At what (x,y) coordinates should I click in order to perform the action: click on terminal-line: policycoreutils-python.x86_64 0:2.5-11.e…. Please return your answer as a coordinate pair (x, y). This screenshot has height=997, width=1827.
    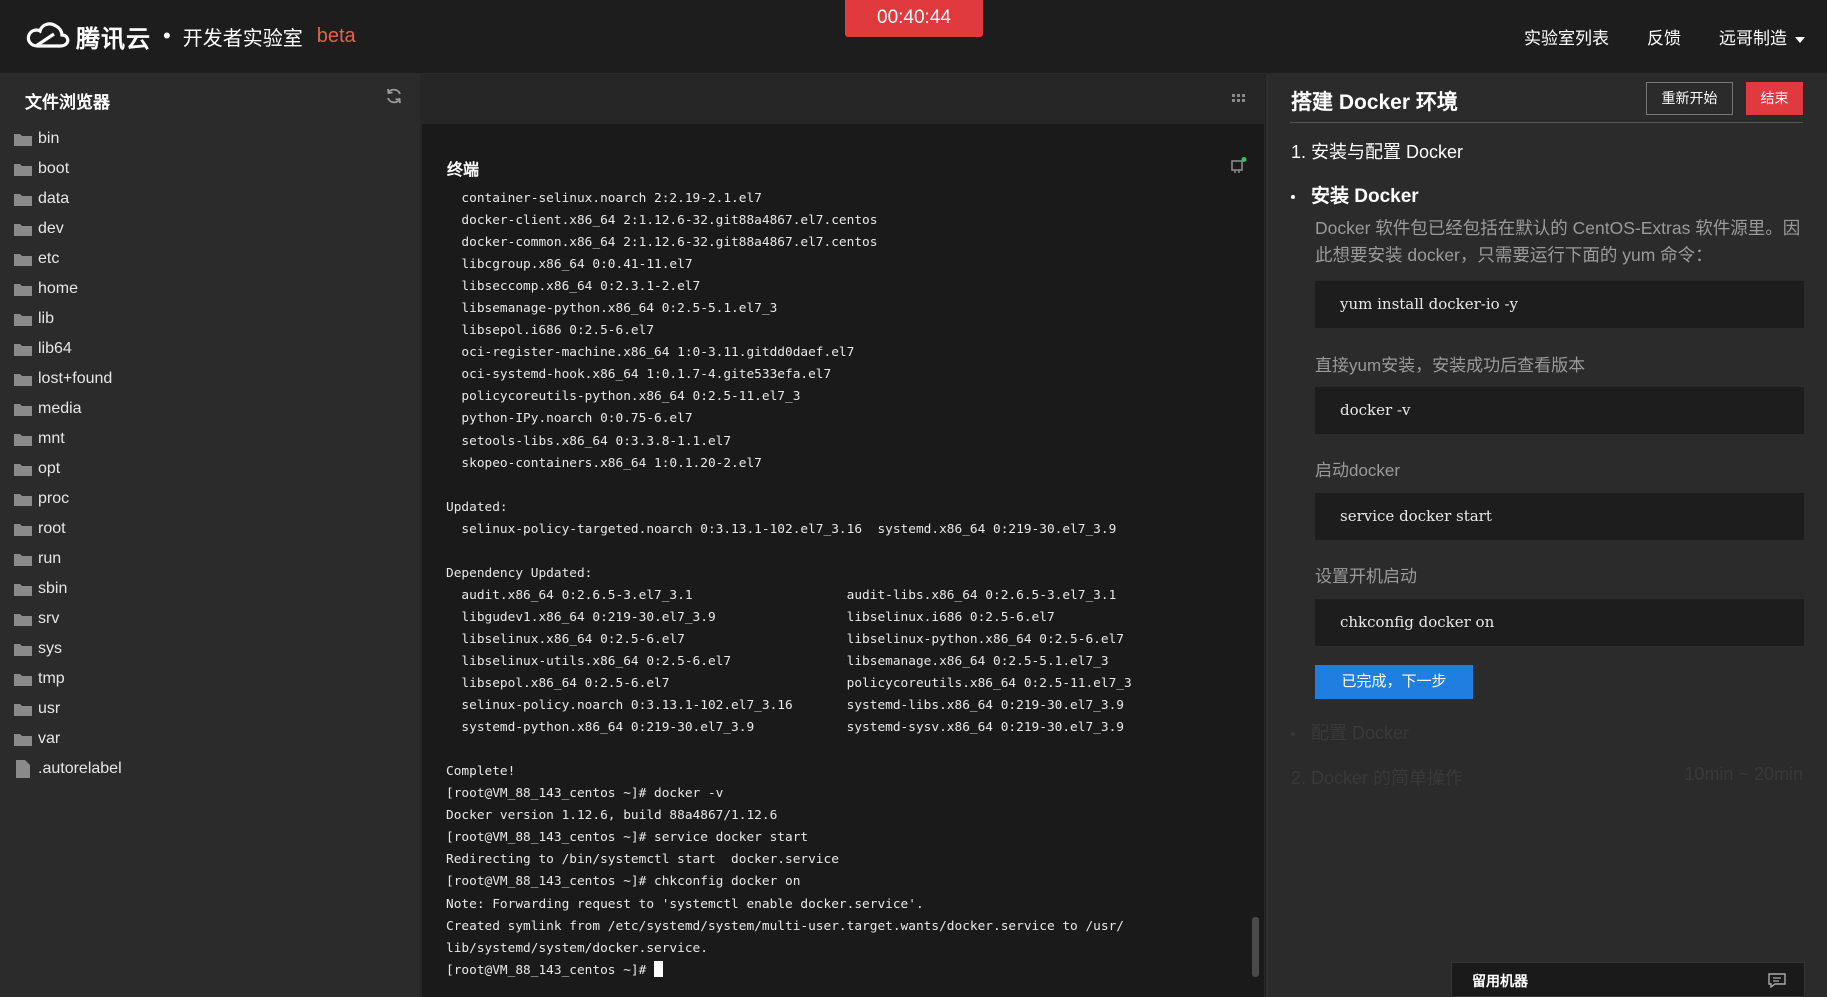
    Looking at the image, I should click on (623, 397).